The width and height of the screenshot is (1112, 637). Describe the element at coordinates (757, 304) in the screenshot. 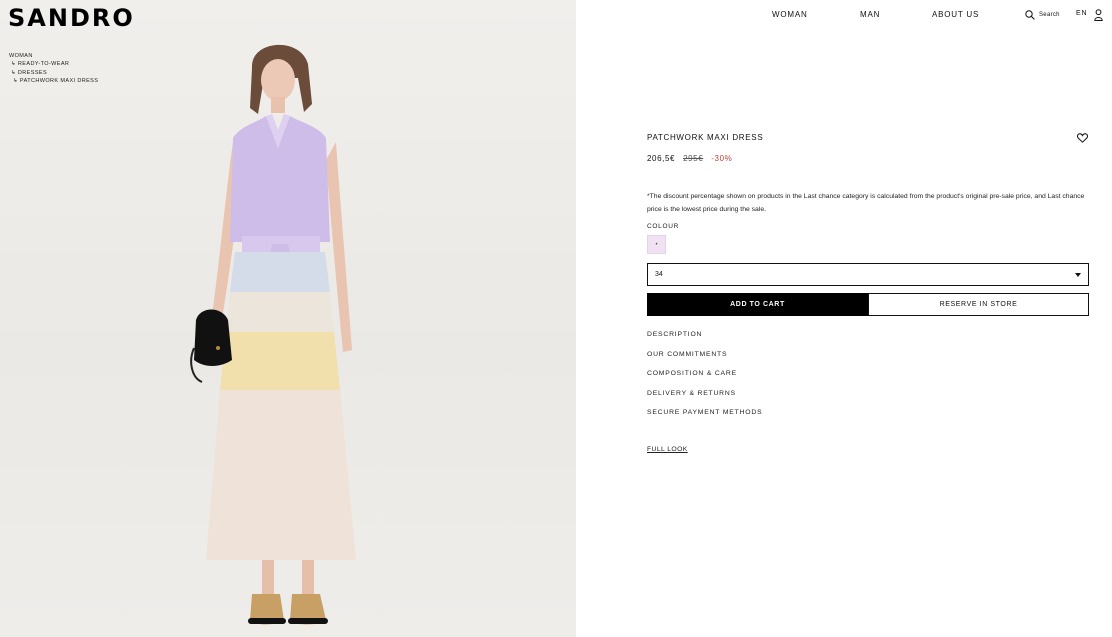

I see `add-to-cart-button: ADD TO CART` at that location.